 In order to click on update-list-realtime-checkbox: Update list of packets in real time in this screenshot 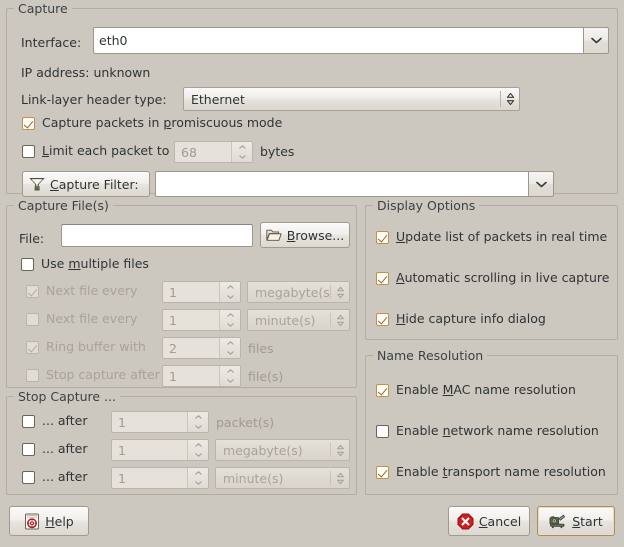, I will do `click(491, 237)`.